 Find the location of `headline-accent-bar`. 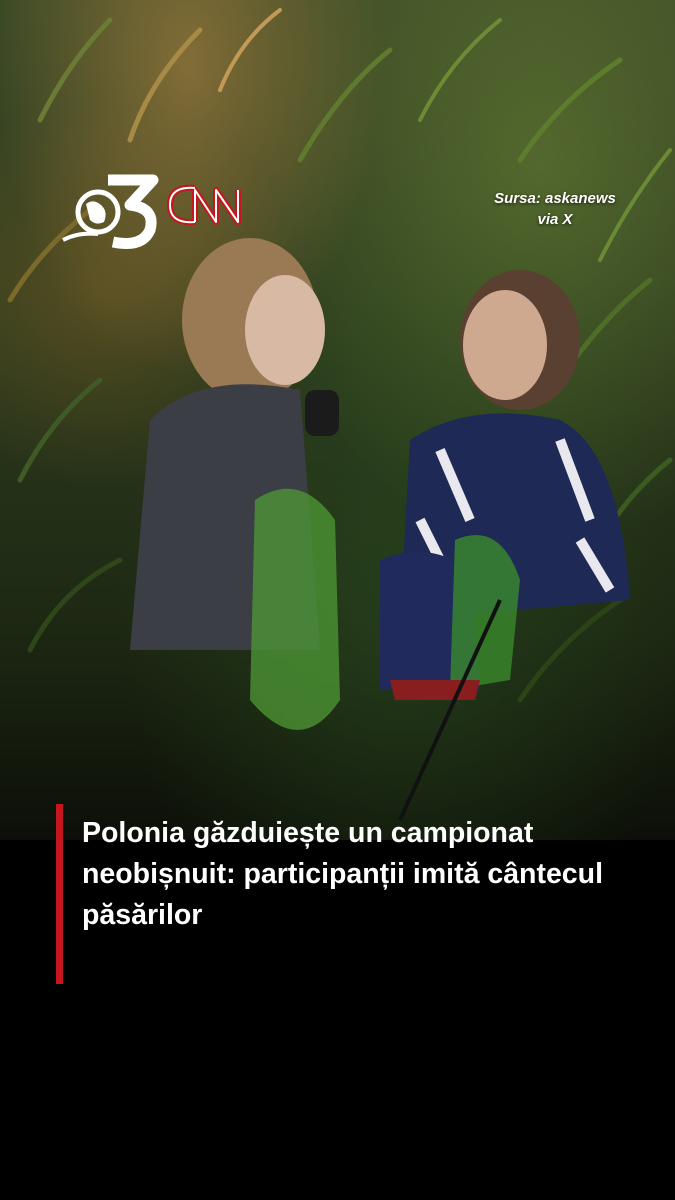

headline-accent-bar is located at coordinates (59, 894).